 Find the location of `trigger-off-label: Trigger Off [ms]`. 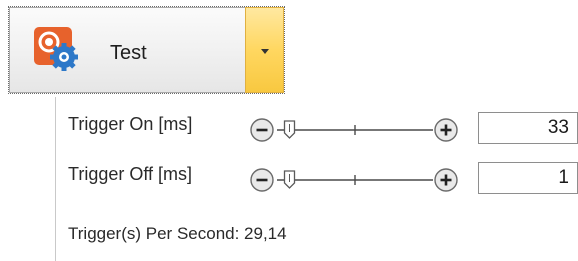

trigger-off-label: Trigger Off [ms] is located at coordinates (130, 174).